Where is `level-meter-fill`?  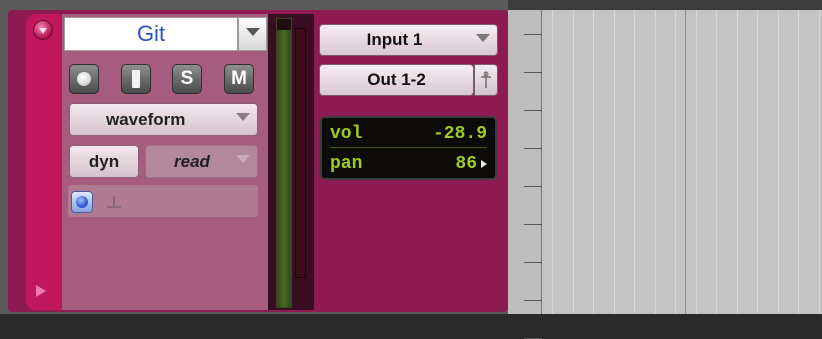 level-meter-fill is located at coordinates (284, 168).